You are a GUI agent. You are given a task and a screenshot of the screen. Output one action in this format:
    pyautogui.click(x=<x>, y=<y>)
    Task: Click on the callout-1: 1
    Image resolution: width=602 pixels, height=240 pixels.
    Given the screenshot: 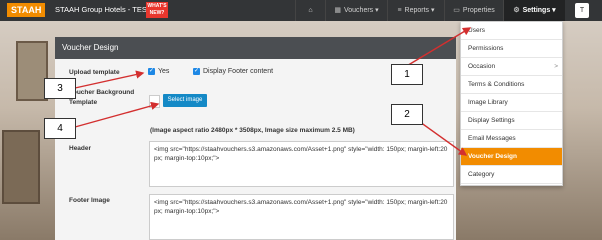 What is the action you would take?
    pyautogui.click(x=407, y=74)
    